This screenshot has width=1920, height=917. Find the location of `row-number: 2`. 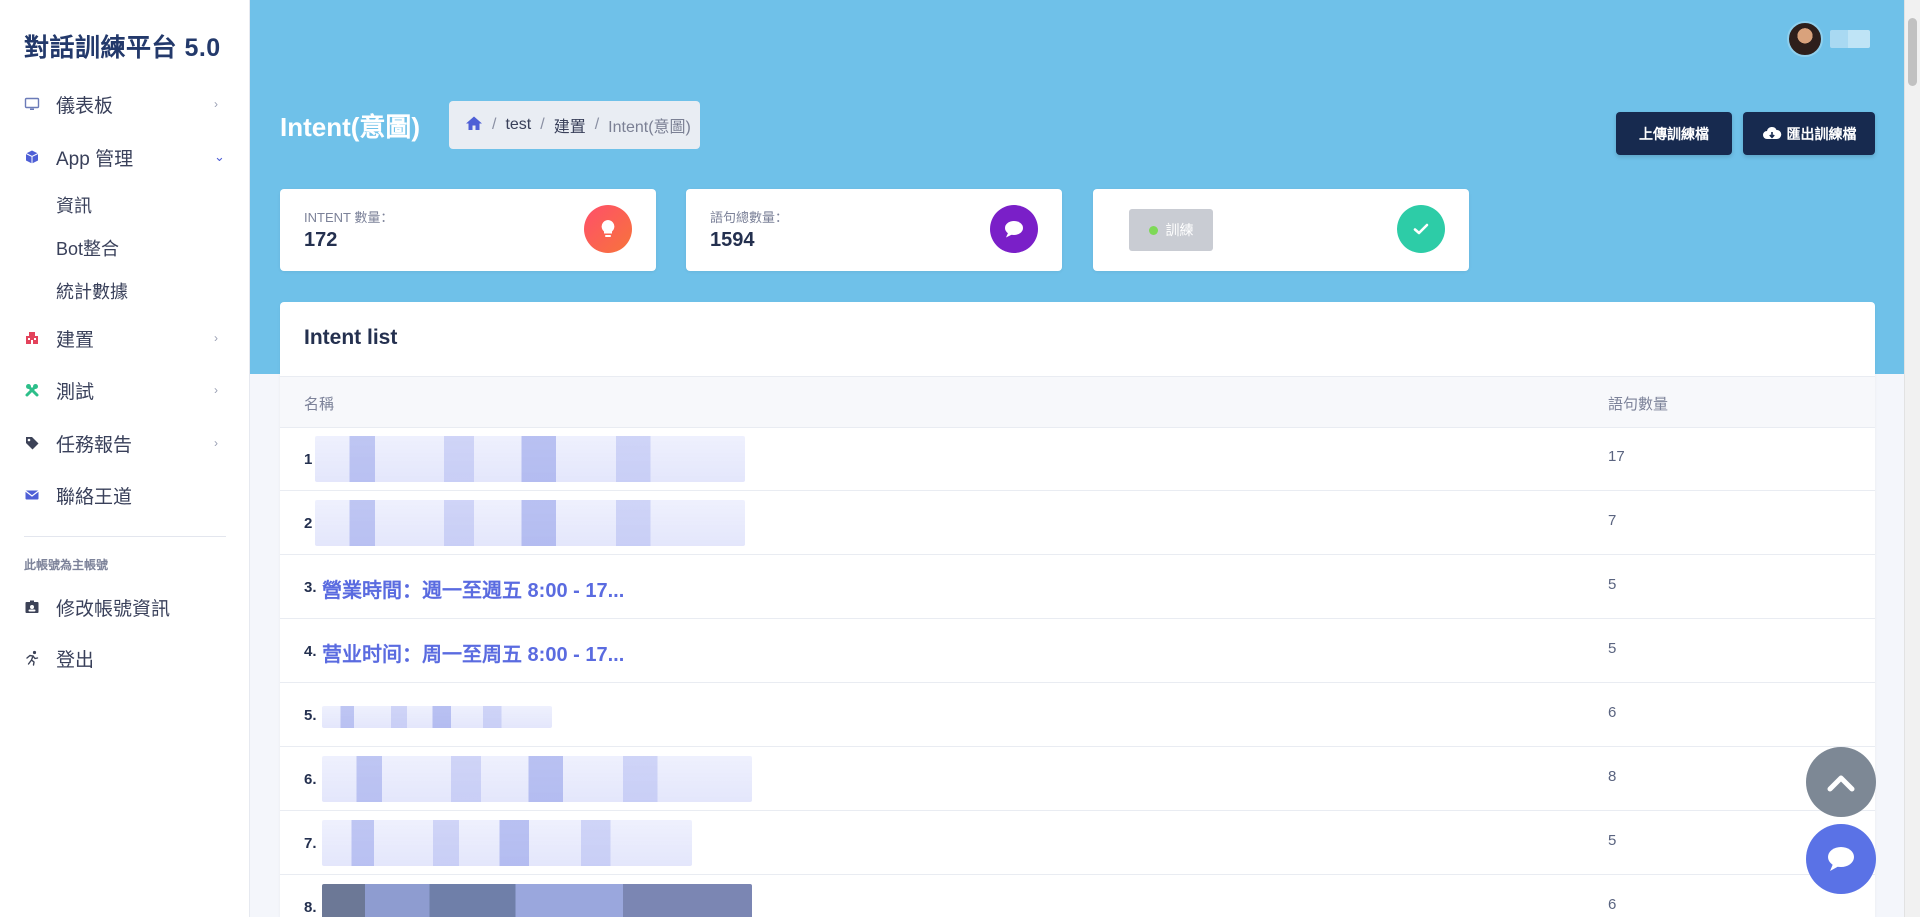

row-number: 2 is located at coordinates (308, 523).